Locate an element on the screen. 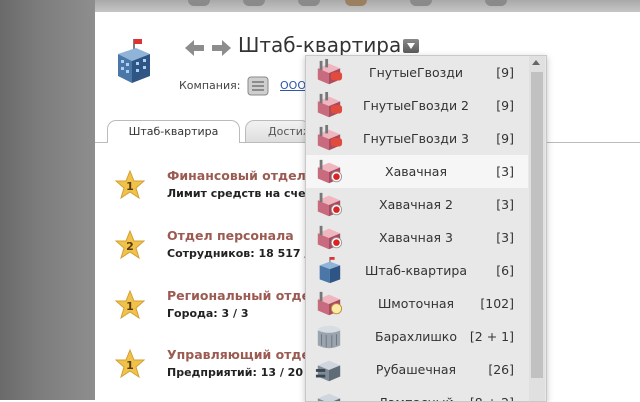 The height and width of the screenshot is (402, 640). menu-item: ГнутыеГвозди 2 [9] is located at coordinates (417, 105).